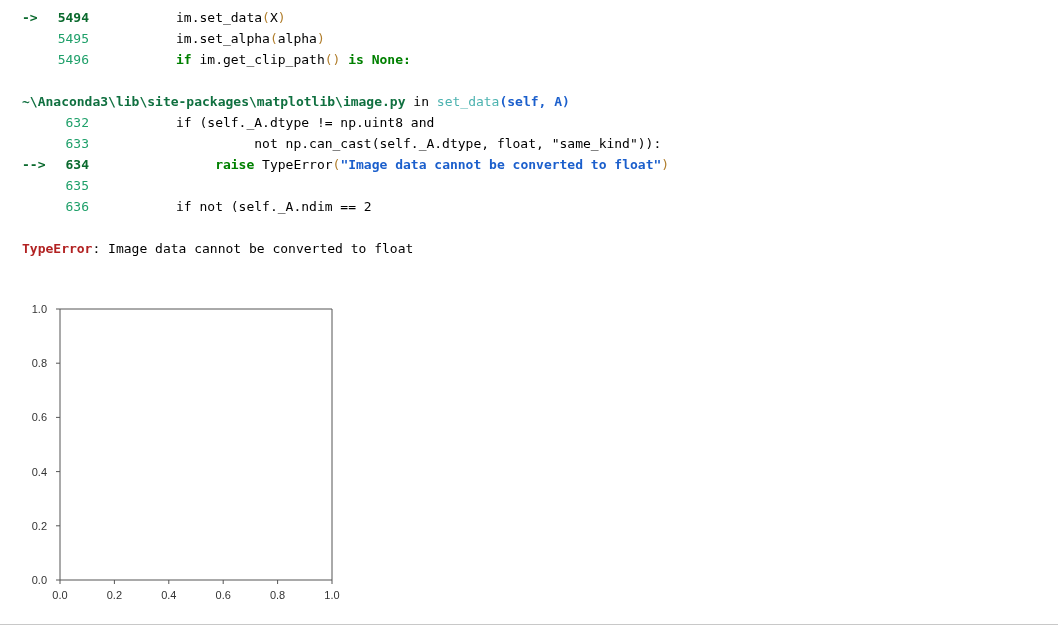  Describe the element at coordinates (30, 18) in the screenshot. I see `current-line-arrow: ->` at that location.